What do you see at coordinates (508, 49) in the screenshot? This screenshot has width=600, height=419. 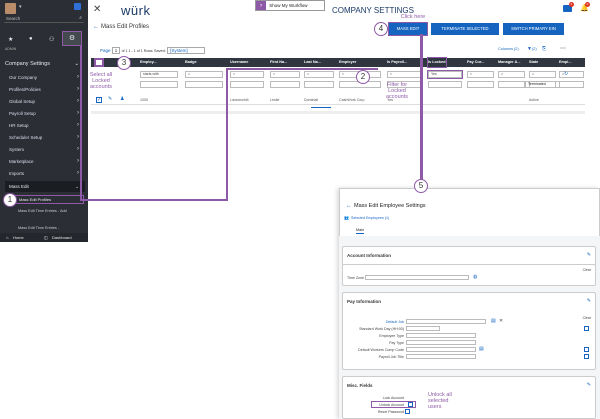 I see `columns-button: Columns (2)` at bounding box center [508, 49].